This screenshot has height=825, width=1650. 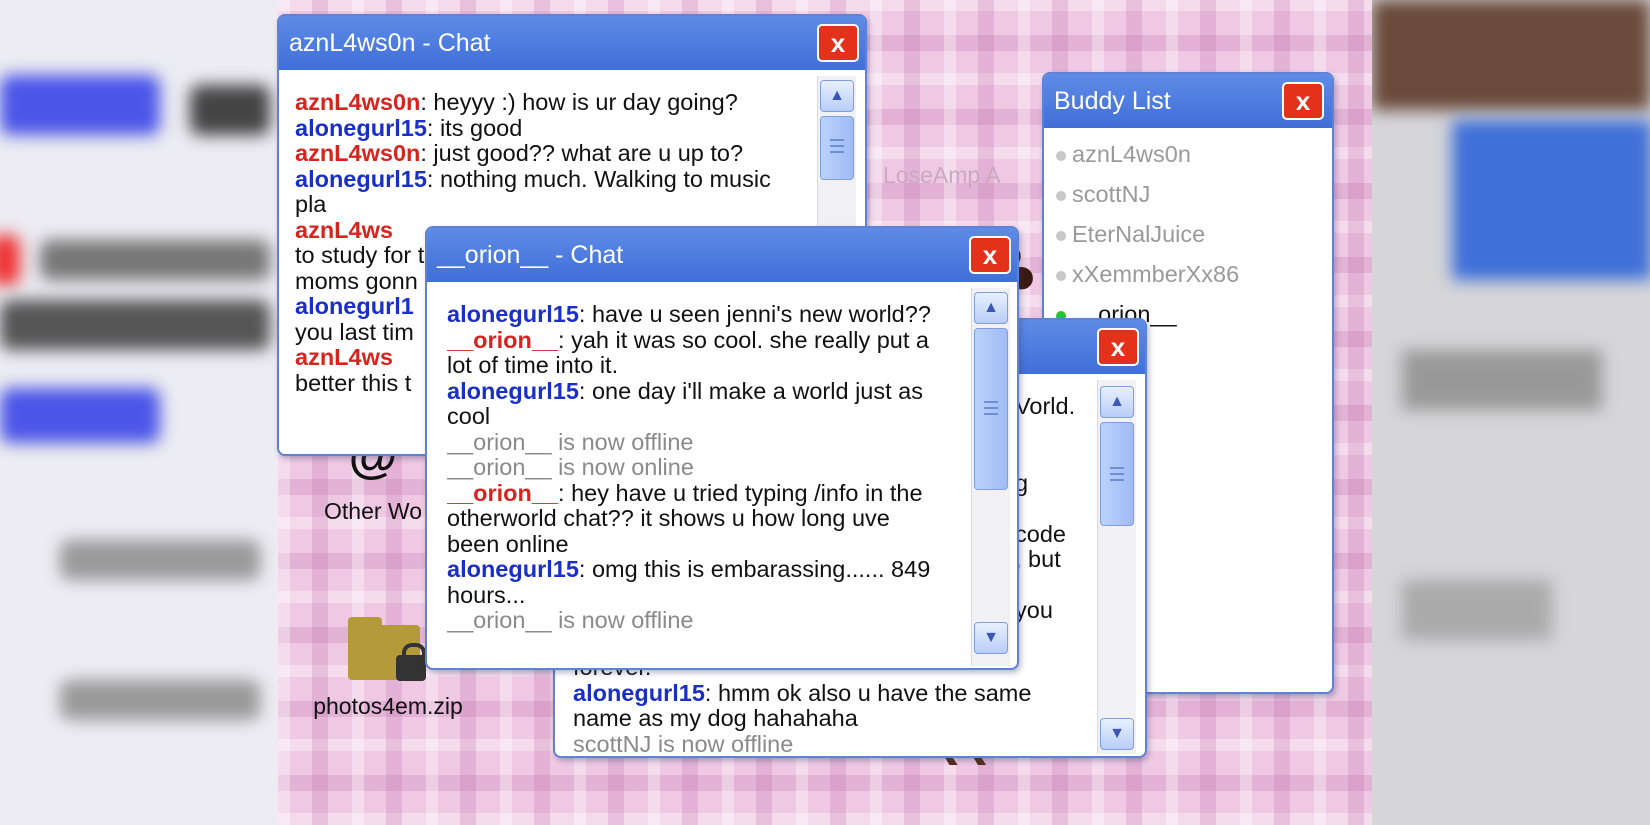 What do you see at coordinates (1147, 274) in the screenshot?
I see `buddy-item: xXemmberXx86` at bounding box center [1147, 274].